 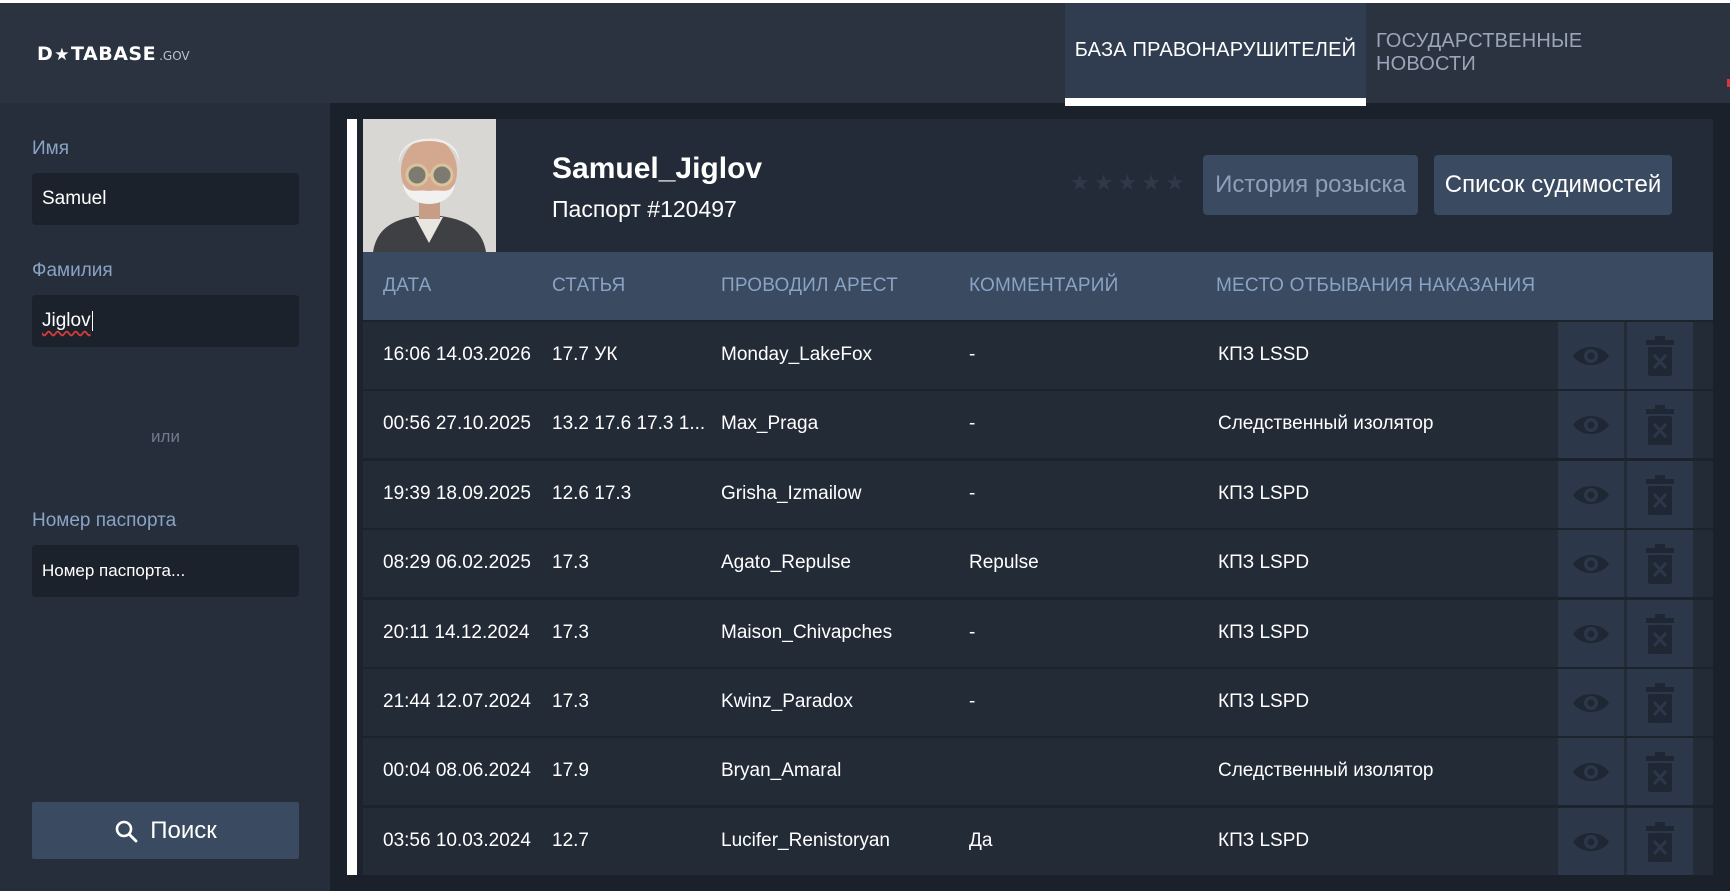 I want to click on last-name-field: Jiglov, so click(x=165, y=321).